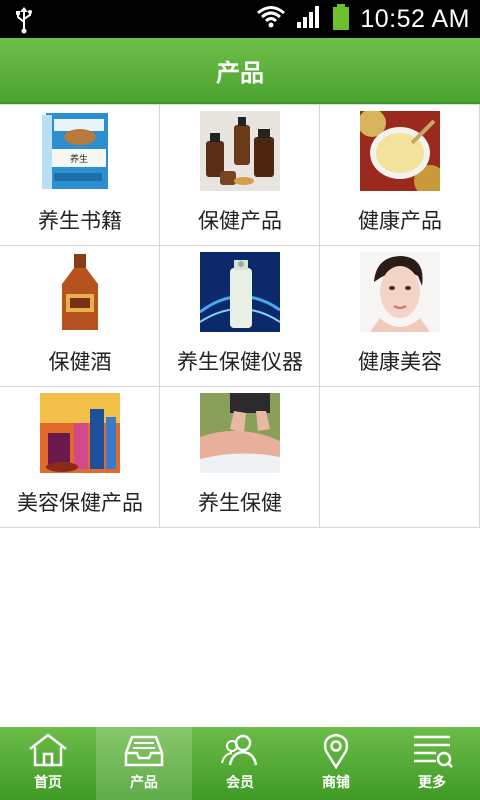 The height and width of the screenshot is (800, 480). What do you see at coordinates (240, 221) in the screenshot?
I see `product-label: 保健产品` at bounding box center [240, 221].